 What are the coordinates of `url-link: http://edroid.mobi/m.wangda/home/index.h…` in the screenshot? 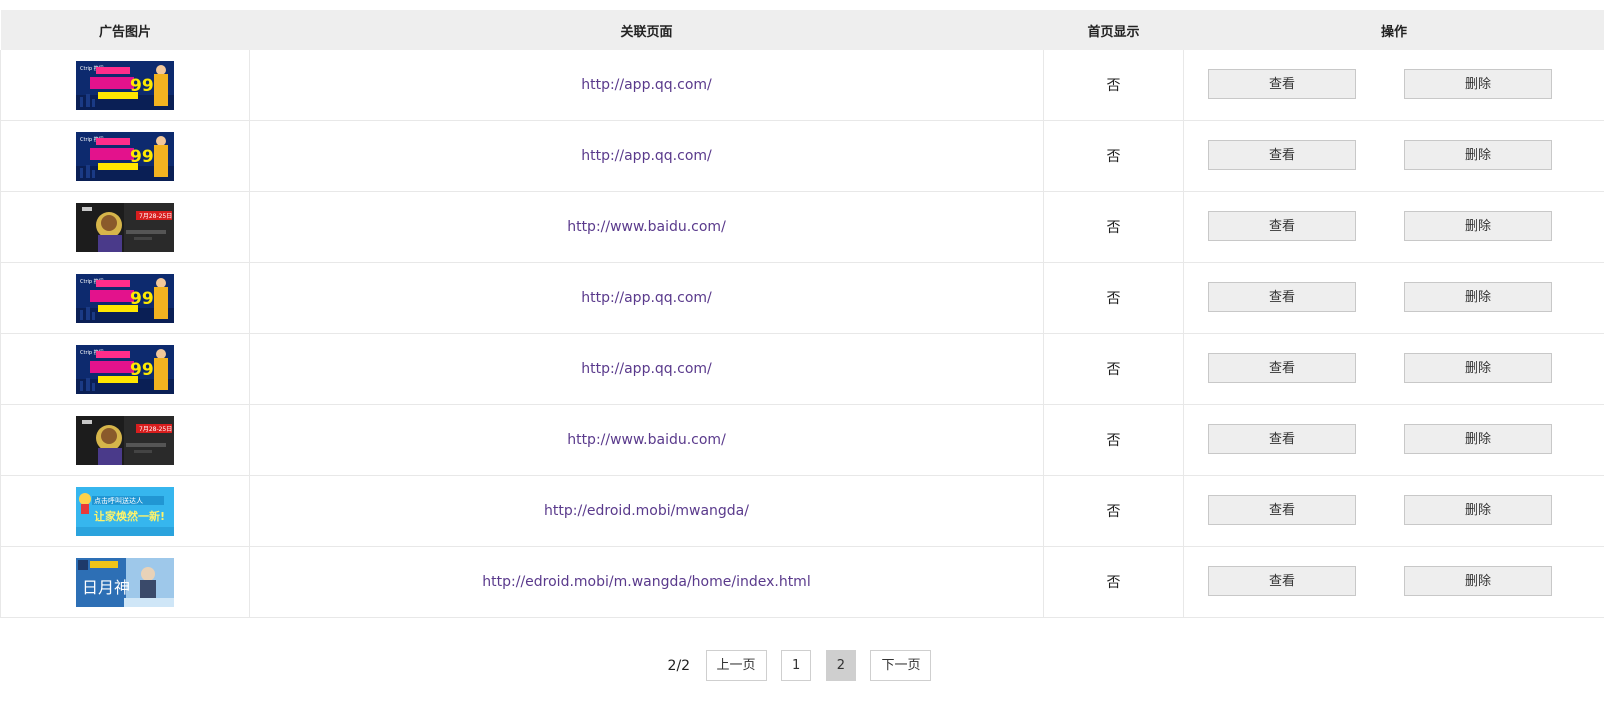 It's located at (646, 582).